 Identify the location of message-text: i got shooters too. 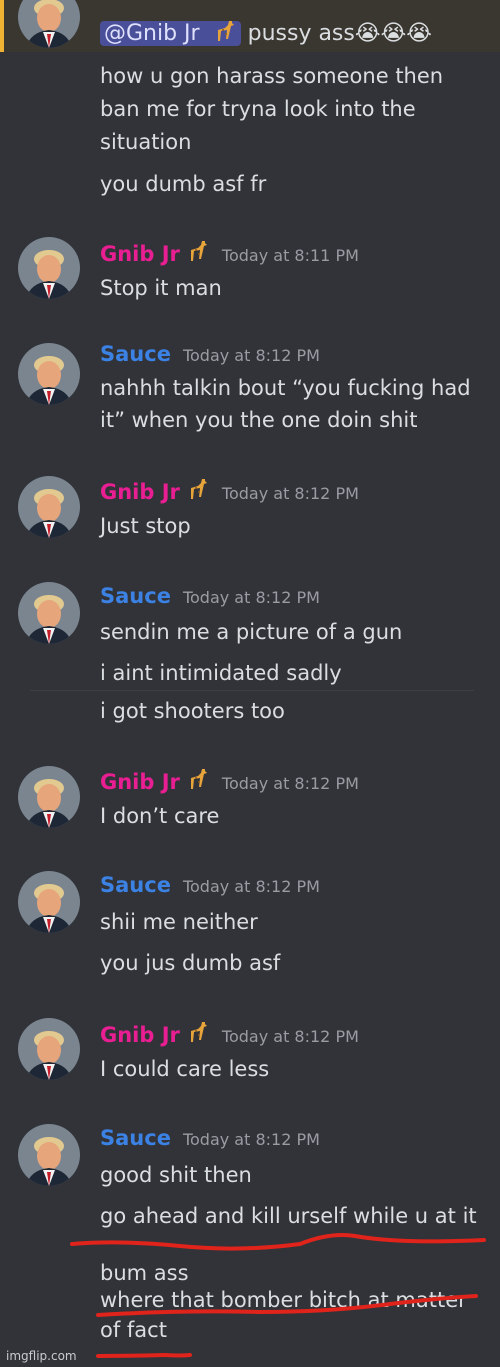
(192, 711).